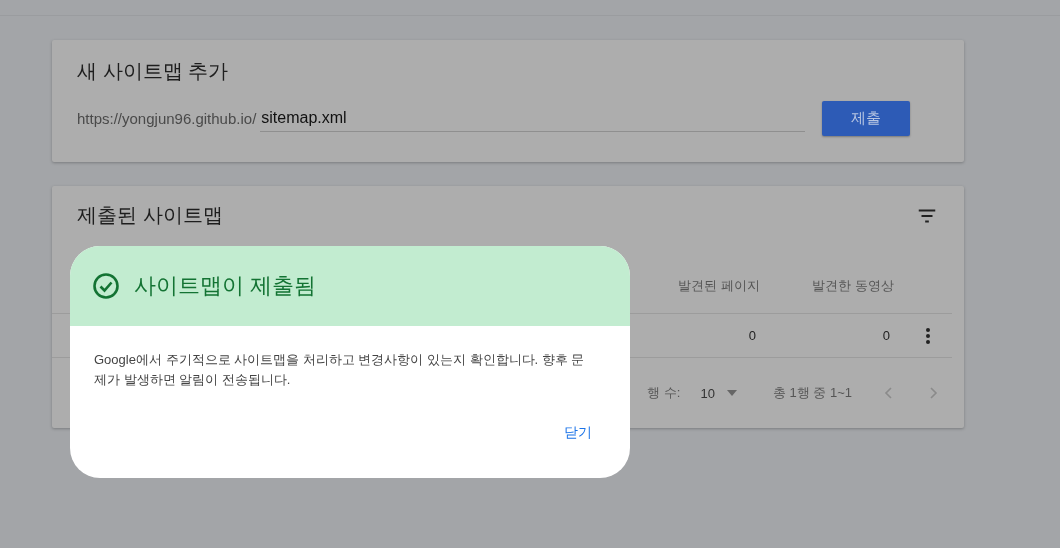  What do you see at coordinates (718, 393) in the screenshot?
I see `rows-per-page-select: 10` at bounding box center [718, 393].